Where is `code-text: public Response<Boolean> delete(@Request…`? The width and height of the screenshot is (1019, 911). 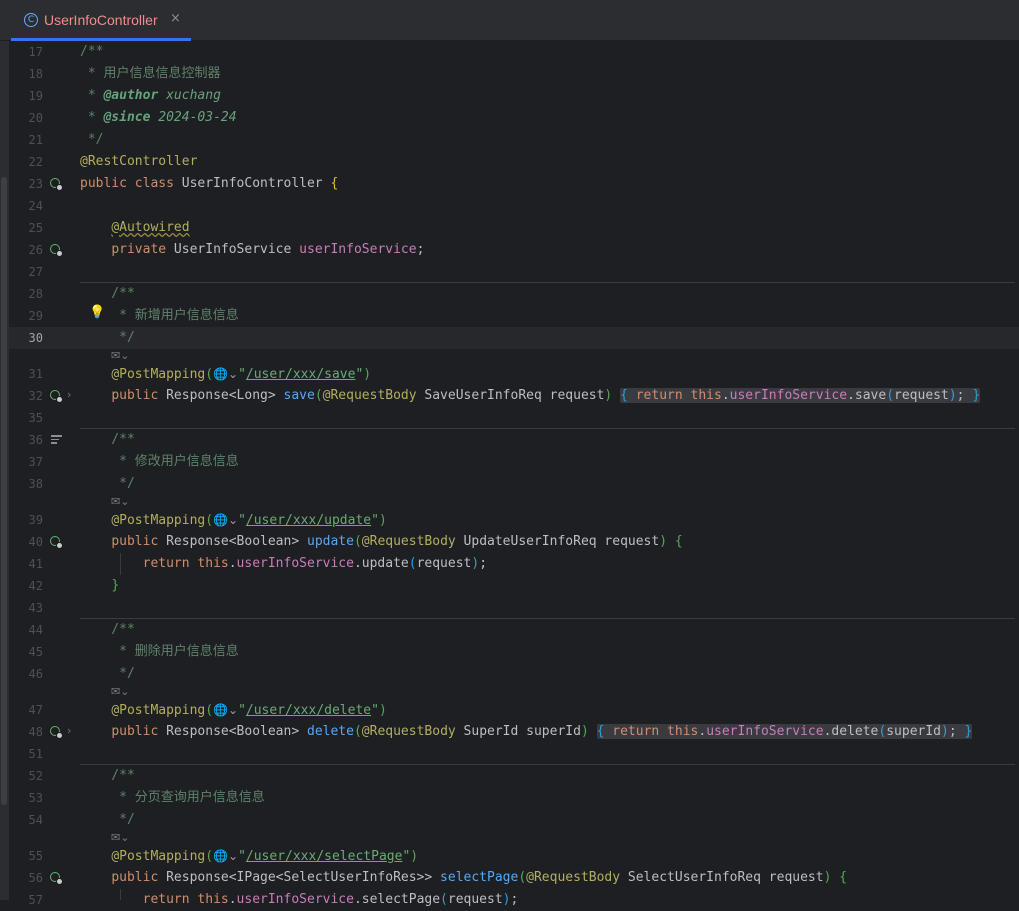 code-text: public Response<Boolean> delete(@Request… is located at coordinates (542, 731).